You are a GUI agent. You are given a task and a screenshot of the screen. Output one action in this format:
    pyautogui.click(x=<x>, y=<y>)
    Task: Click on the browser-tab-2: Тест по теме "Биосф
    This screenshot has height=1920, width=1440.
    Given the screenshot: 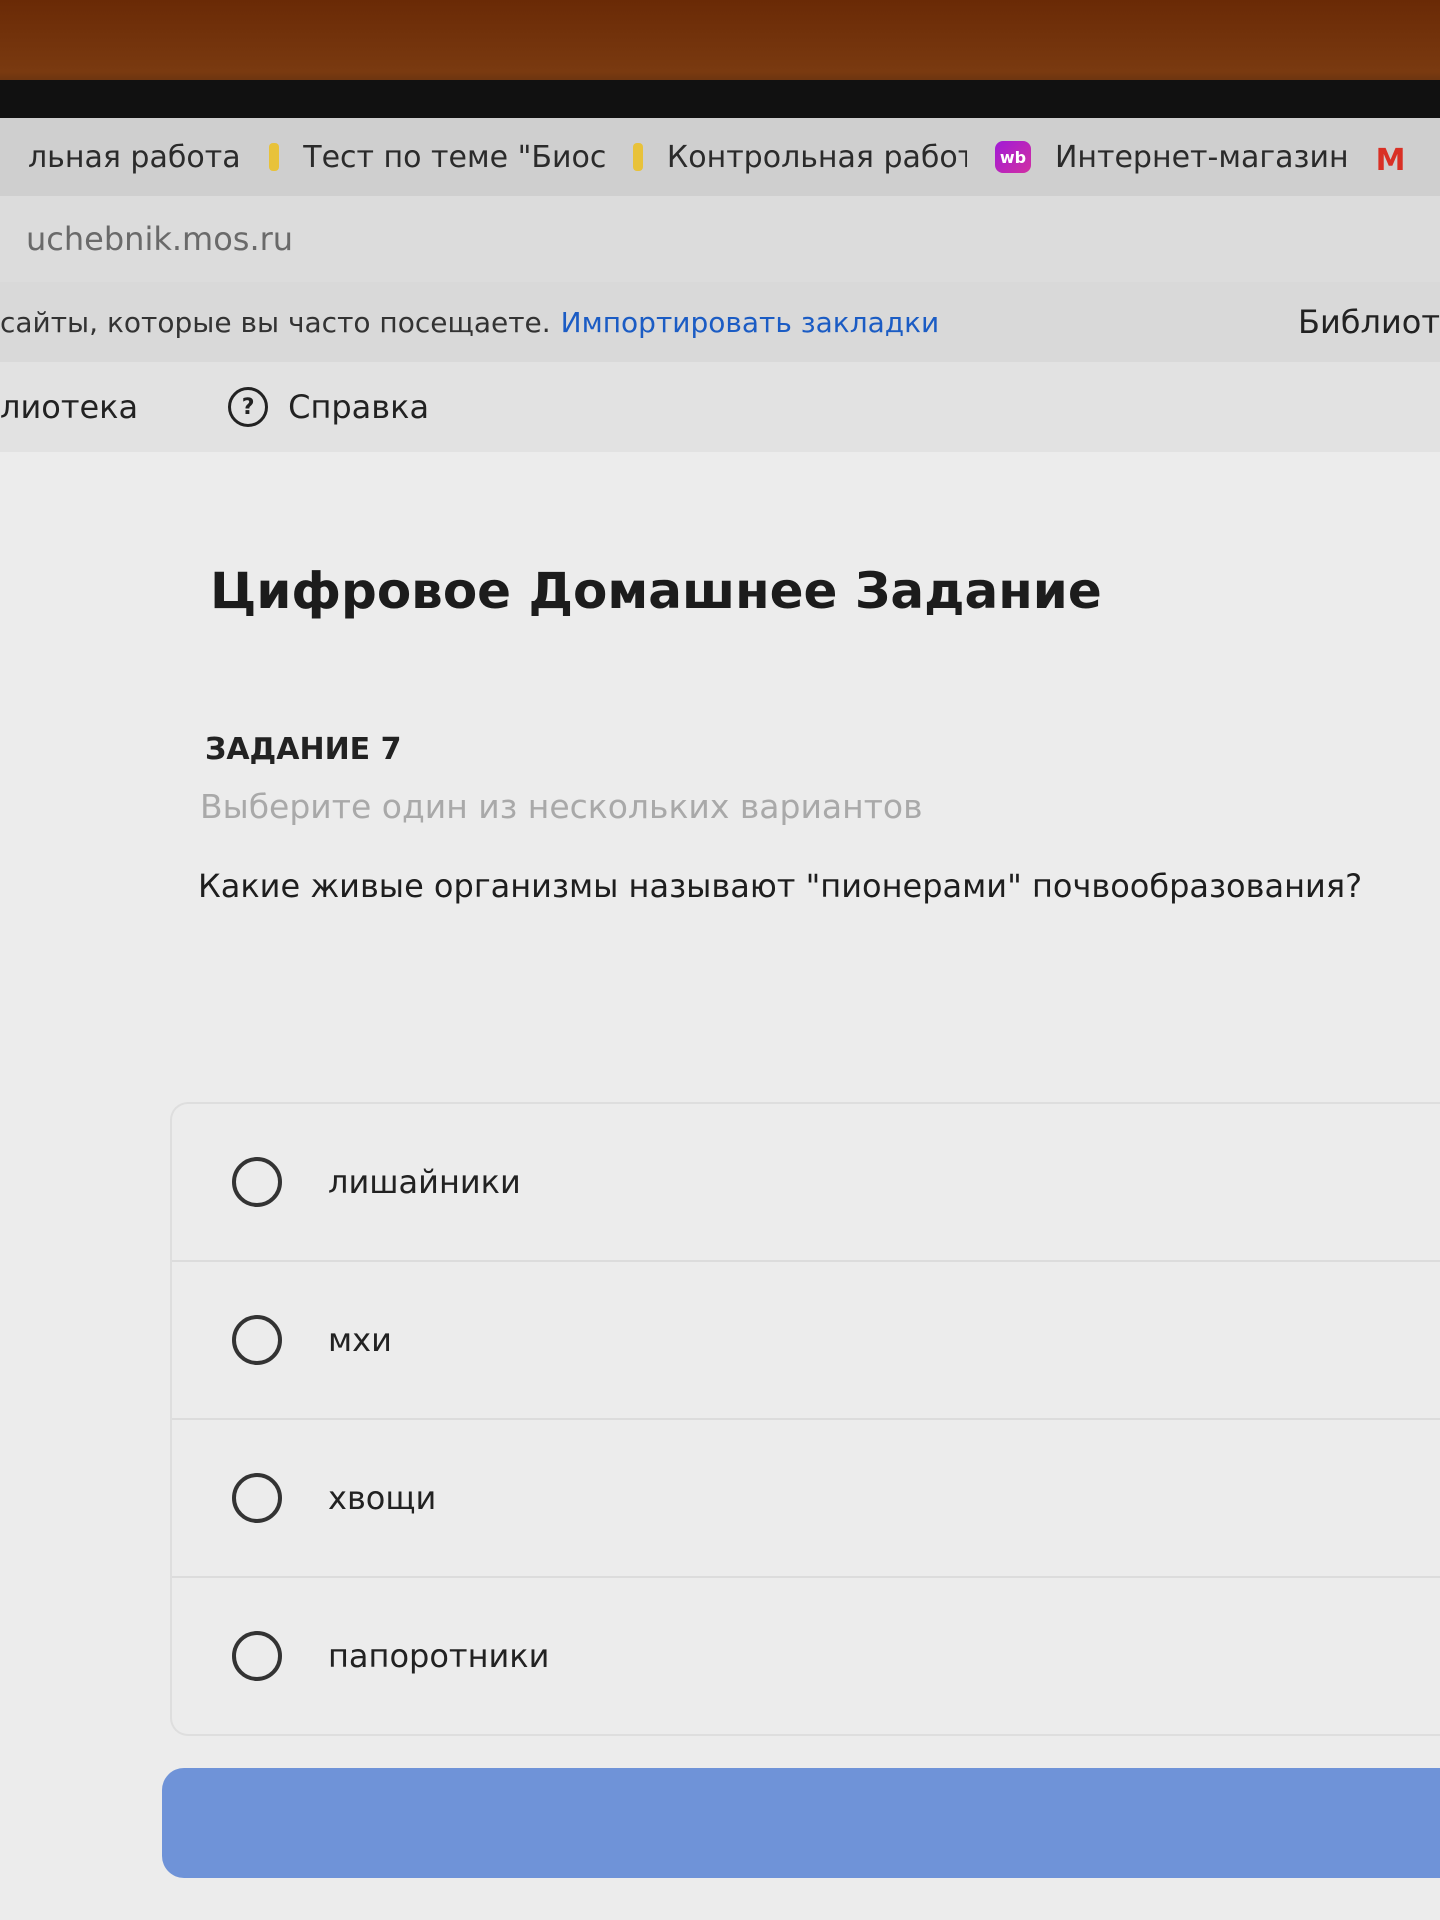 What is the action you would take?
    pyautogui.click(x=423, y=157)
    